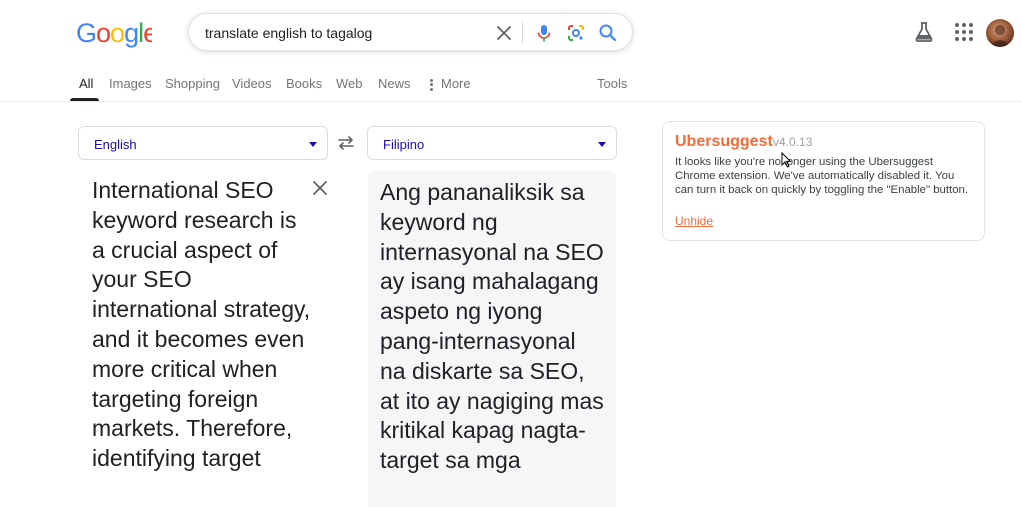 The image size is (1022, 507). I want to click on logo-letter: G, so click(86, 33).